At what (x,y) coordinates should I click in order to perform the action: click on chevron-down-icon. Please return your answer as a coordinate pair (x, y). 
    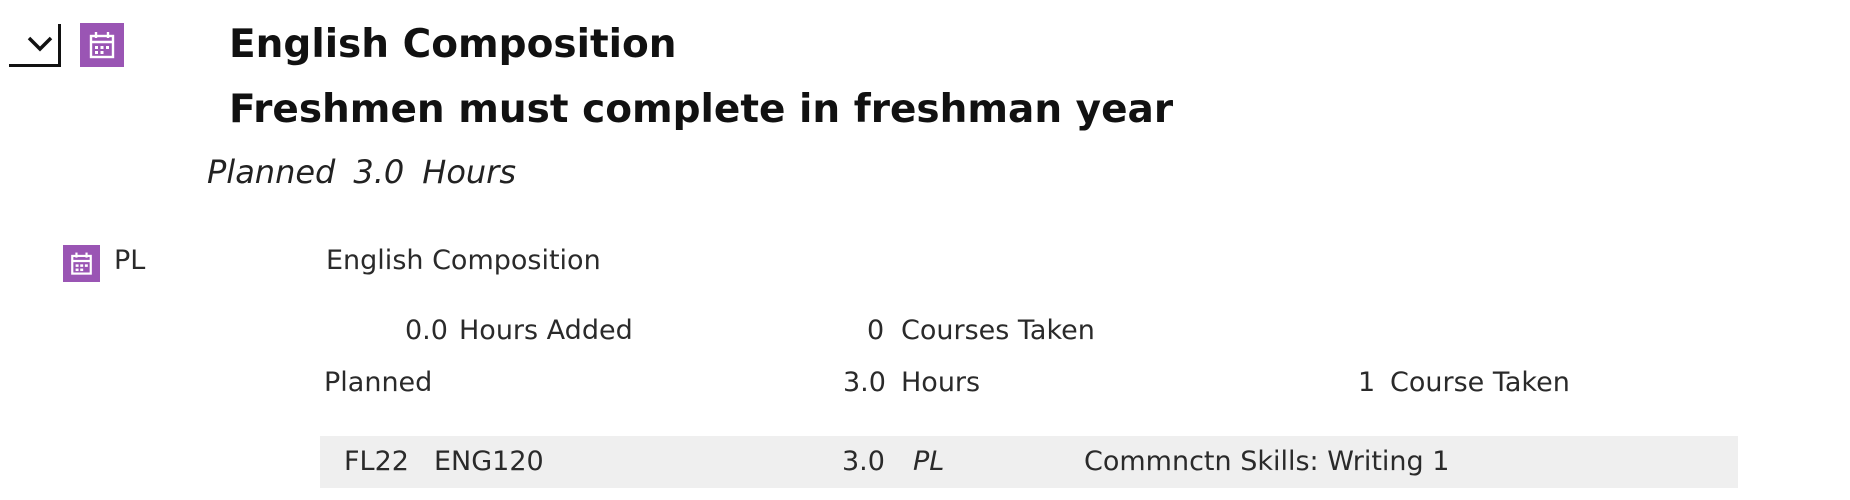
    Looking at the image, I should click on (40, 44).